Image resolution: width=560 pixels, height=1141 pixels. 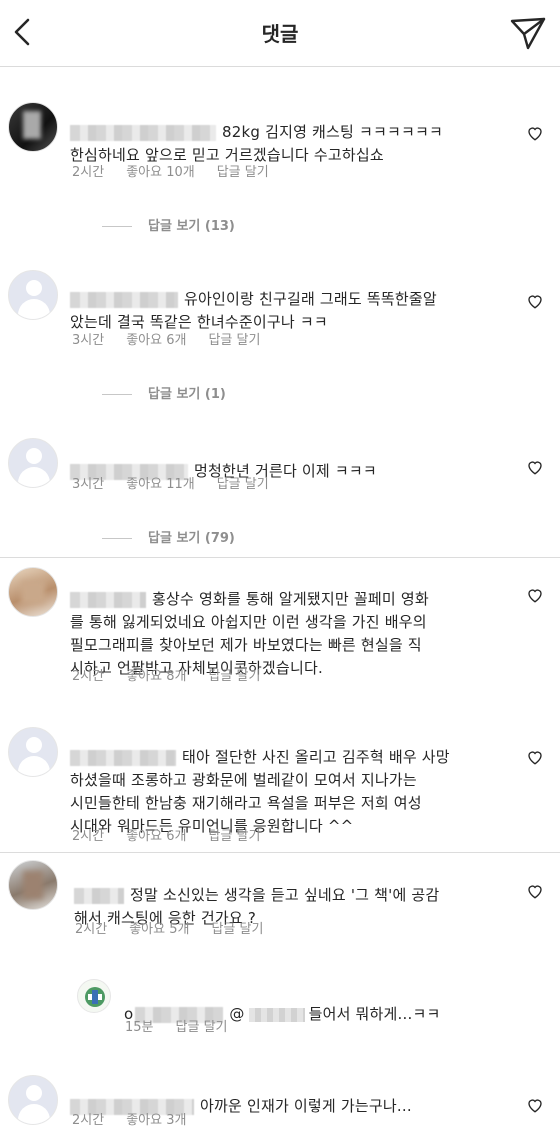 I want to click on send-icon, so click(x=528, y=32).